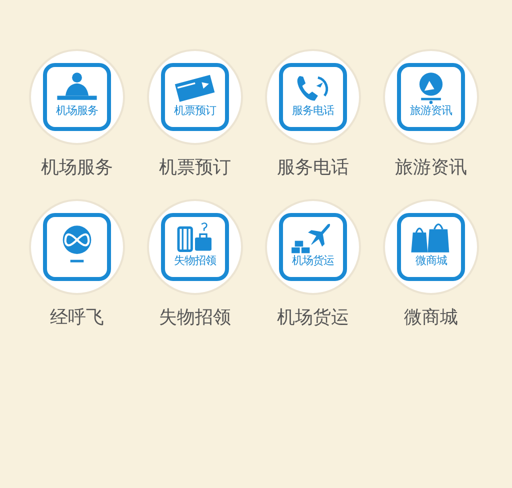 This screenshot has height=488, width=512. Describe the element at coordinates (195, 97) in the screenshot. I see `app-tile-button: 机票预订` at that location.